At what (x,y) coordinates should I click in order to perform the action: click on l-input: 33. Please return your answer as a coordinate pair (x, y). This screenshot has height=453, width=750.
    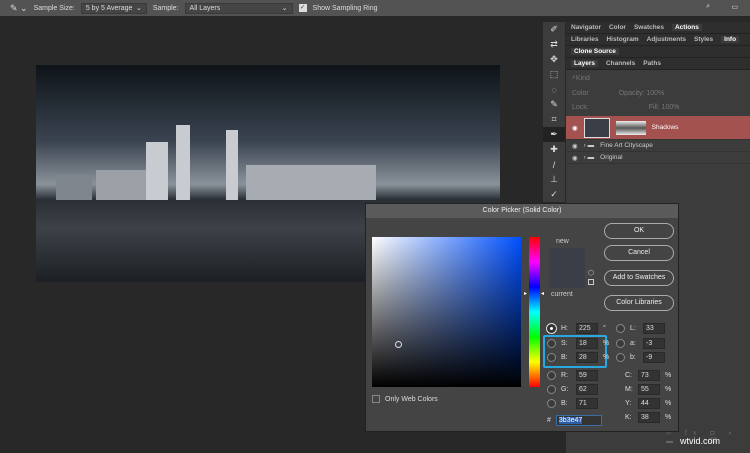
    Looking at the image, I should click on (654, 328).